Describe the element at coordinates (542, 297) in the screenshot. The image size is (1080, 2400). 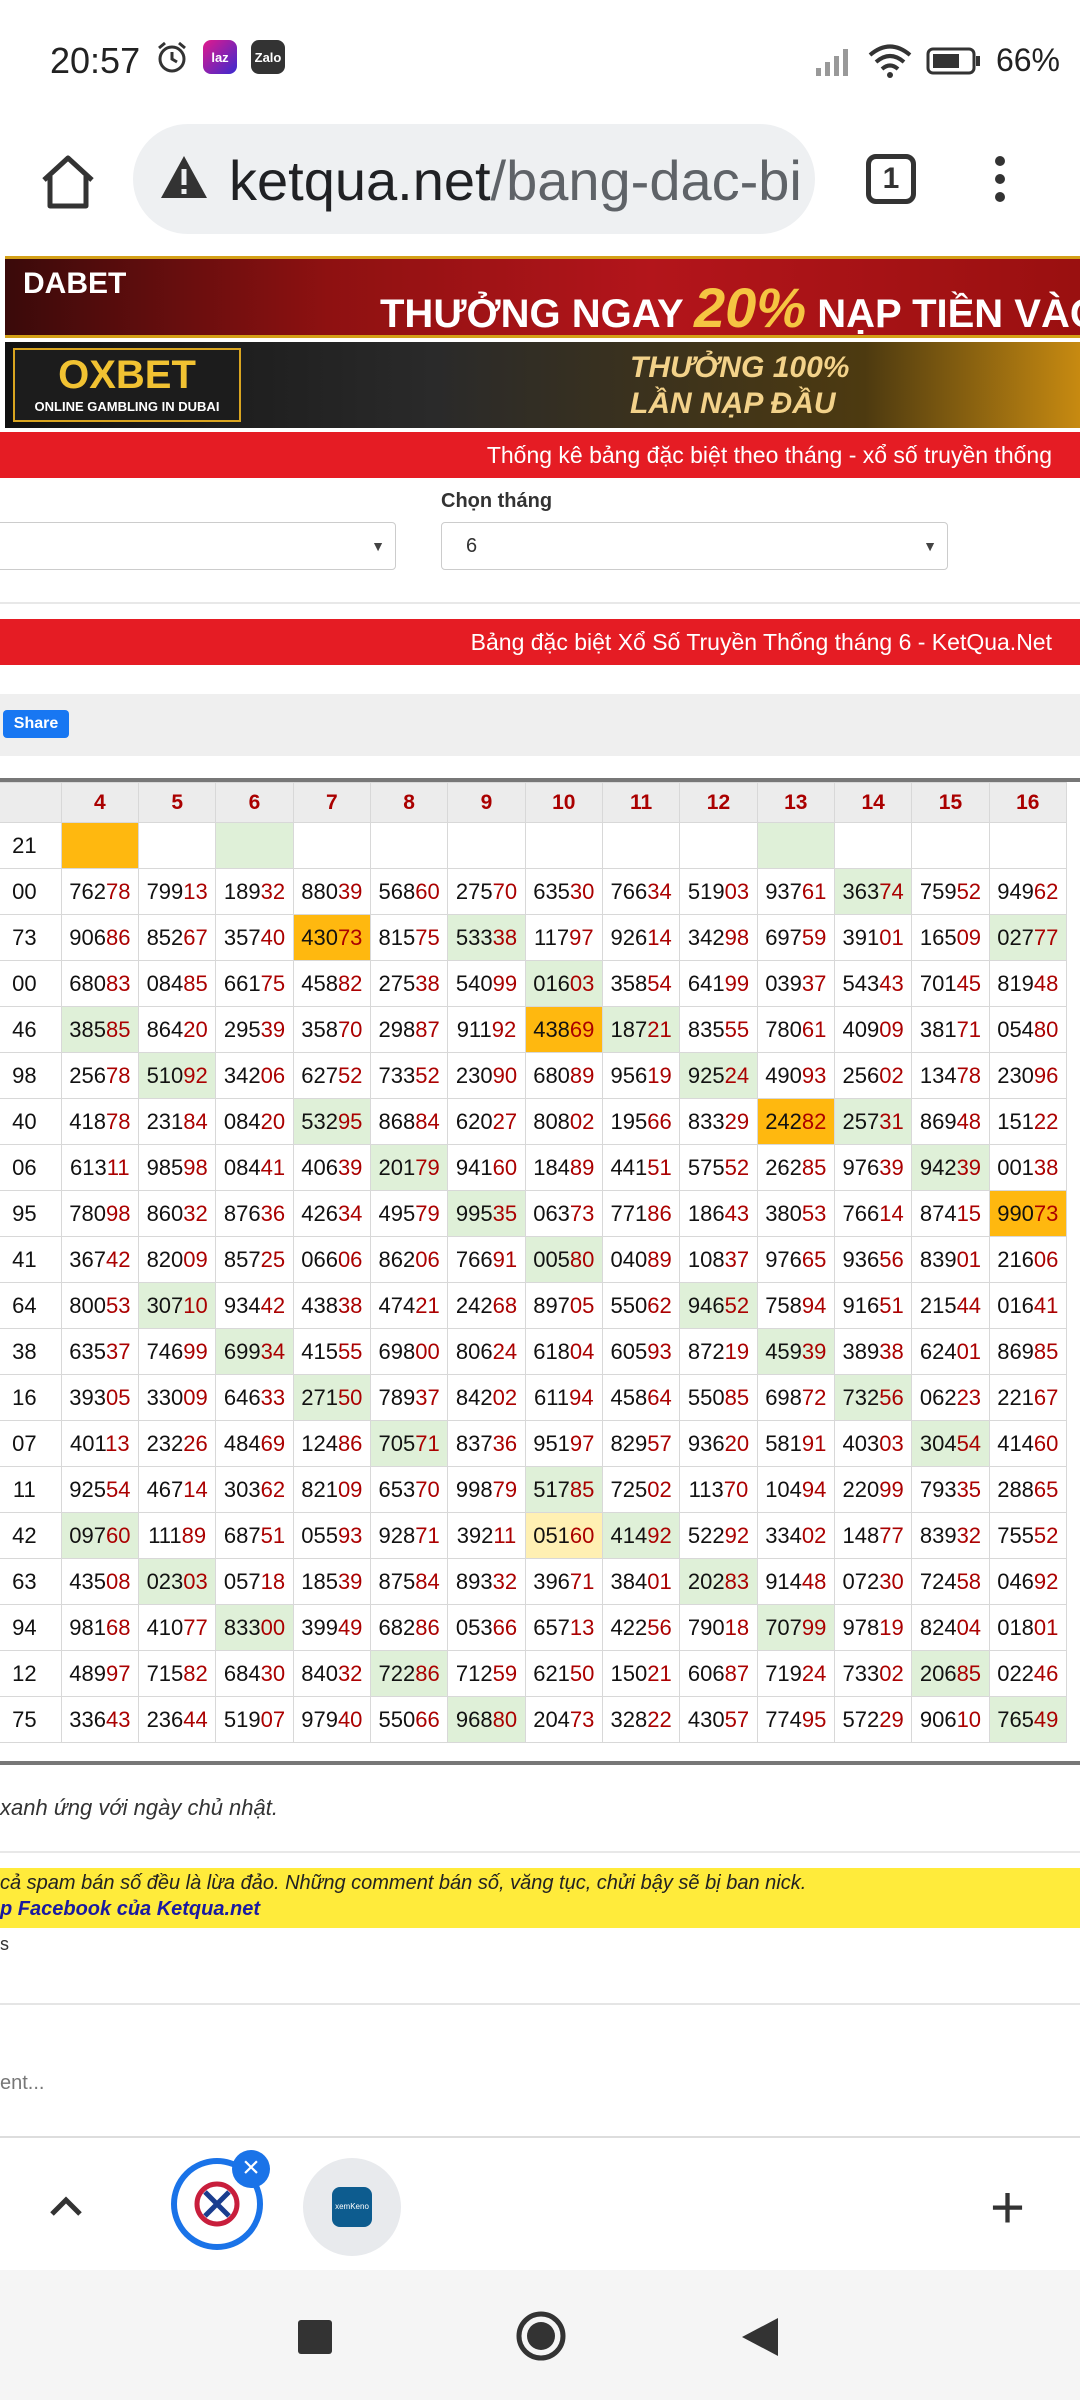
I see `dabet-banner-ad: DABET THƯỞNG NGAY 20% NẠP TIỀN VÀO THỨ` at that location.